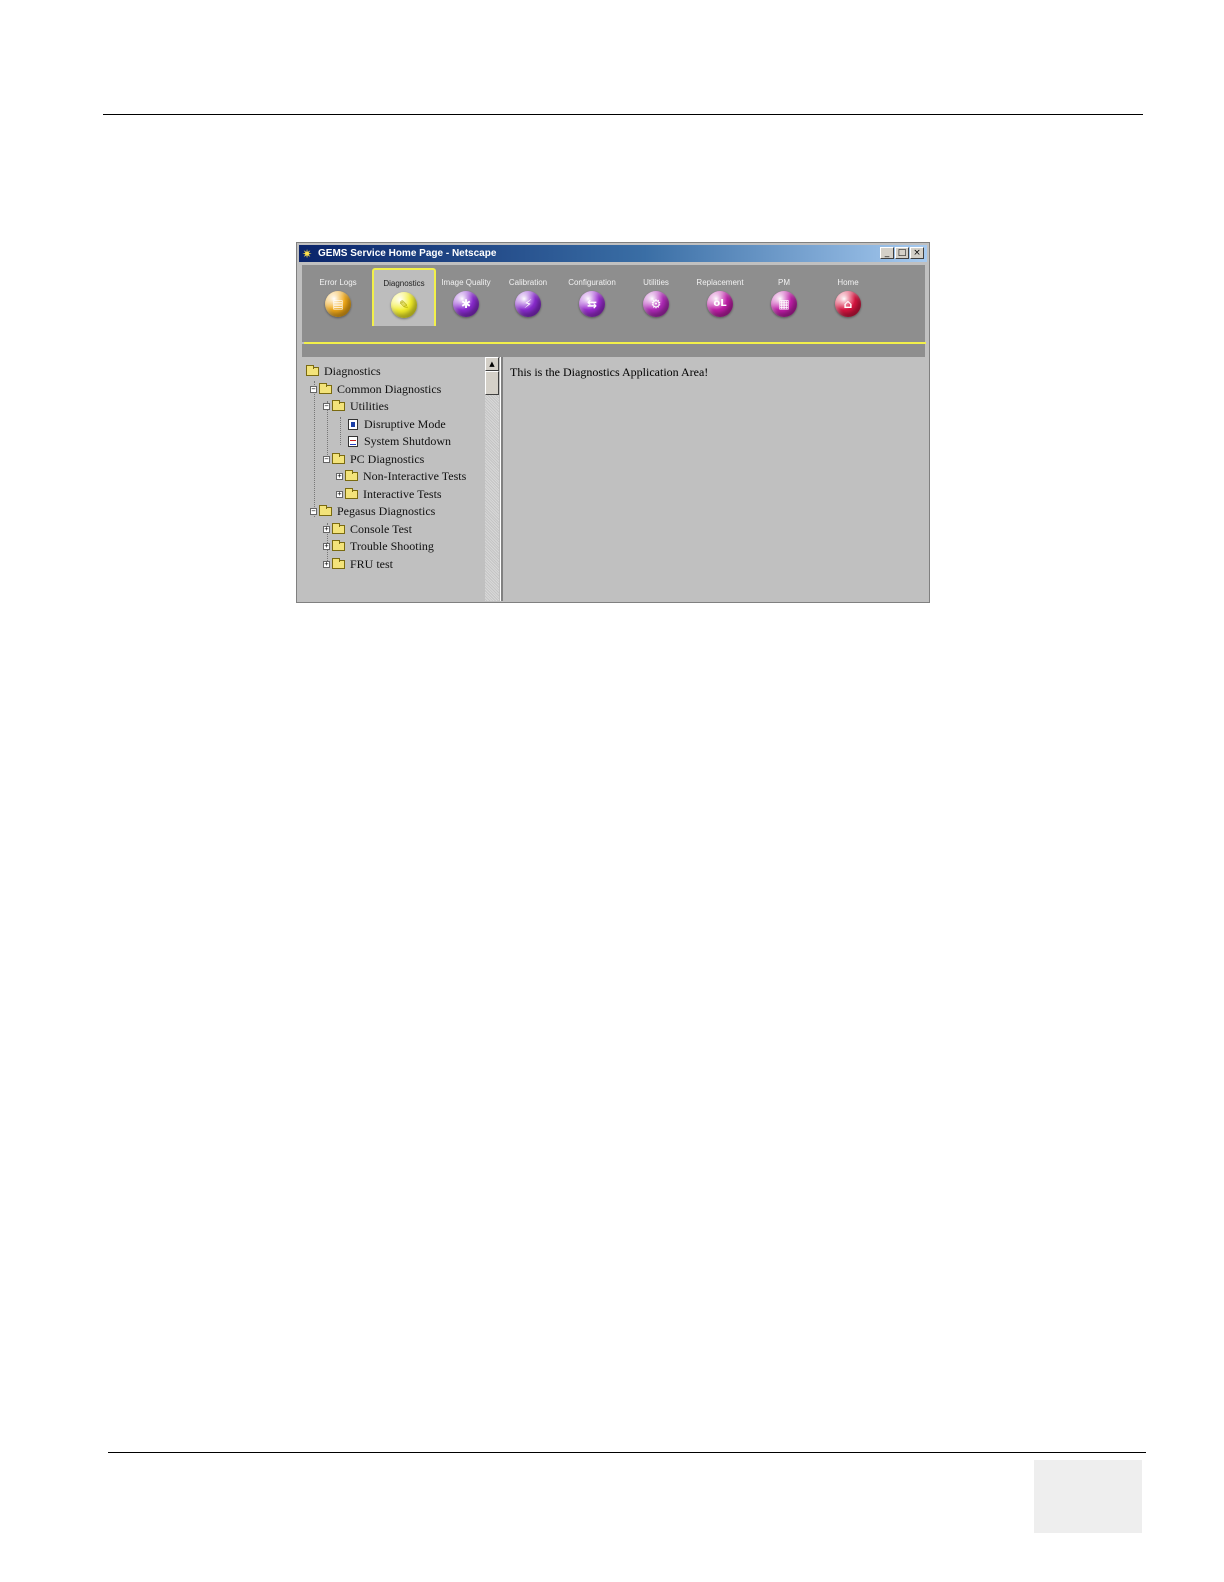  I want to click on tree-item-console-test: + Console Test, so click(367, 529).